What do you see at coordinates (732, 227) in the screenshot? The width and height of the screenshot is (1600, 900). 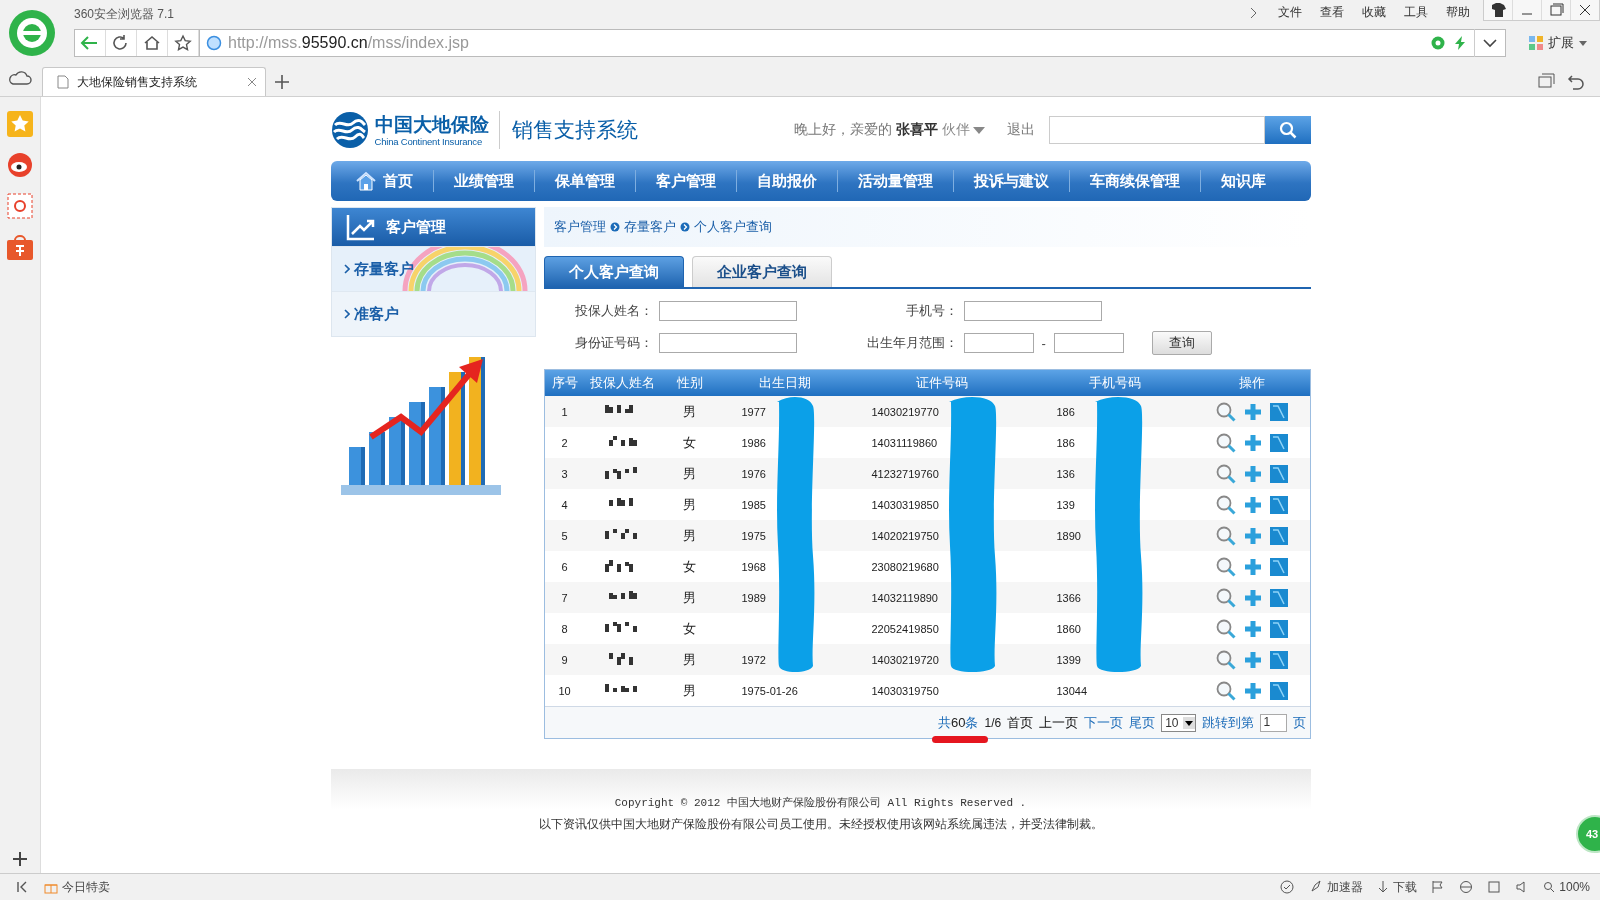 I see `breadcrumb-link: 个人客户查询` at bounding box center [732, 227].